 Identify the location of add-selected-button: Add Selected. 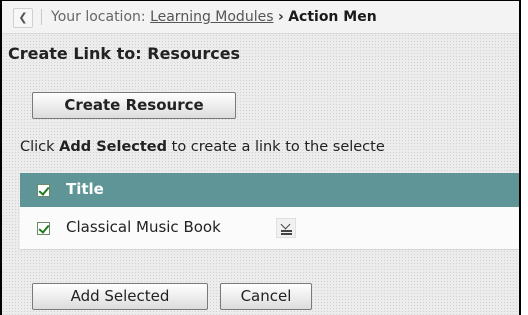
(120, 296).